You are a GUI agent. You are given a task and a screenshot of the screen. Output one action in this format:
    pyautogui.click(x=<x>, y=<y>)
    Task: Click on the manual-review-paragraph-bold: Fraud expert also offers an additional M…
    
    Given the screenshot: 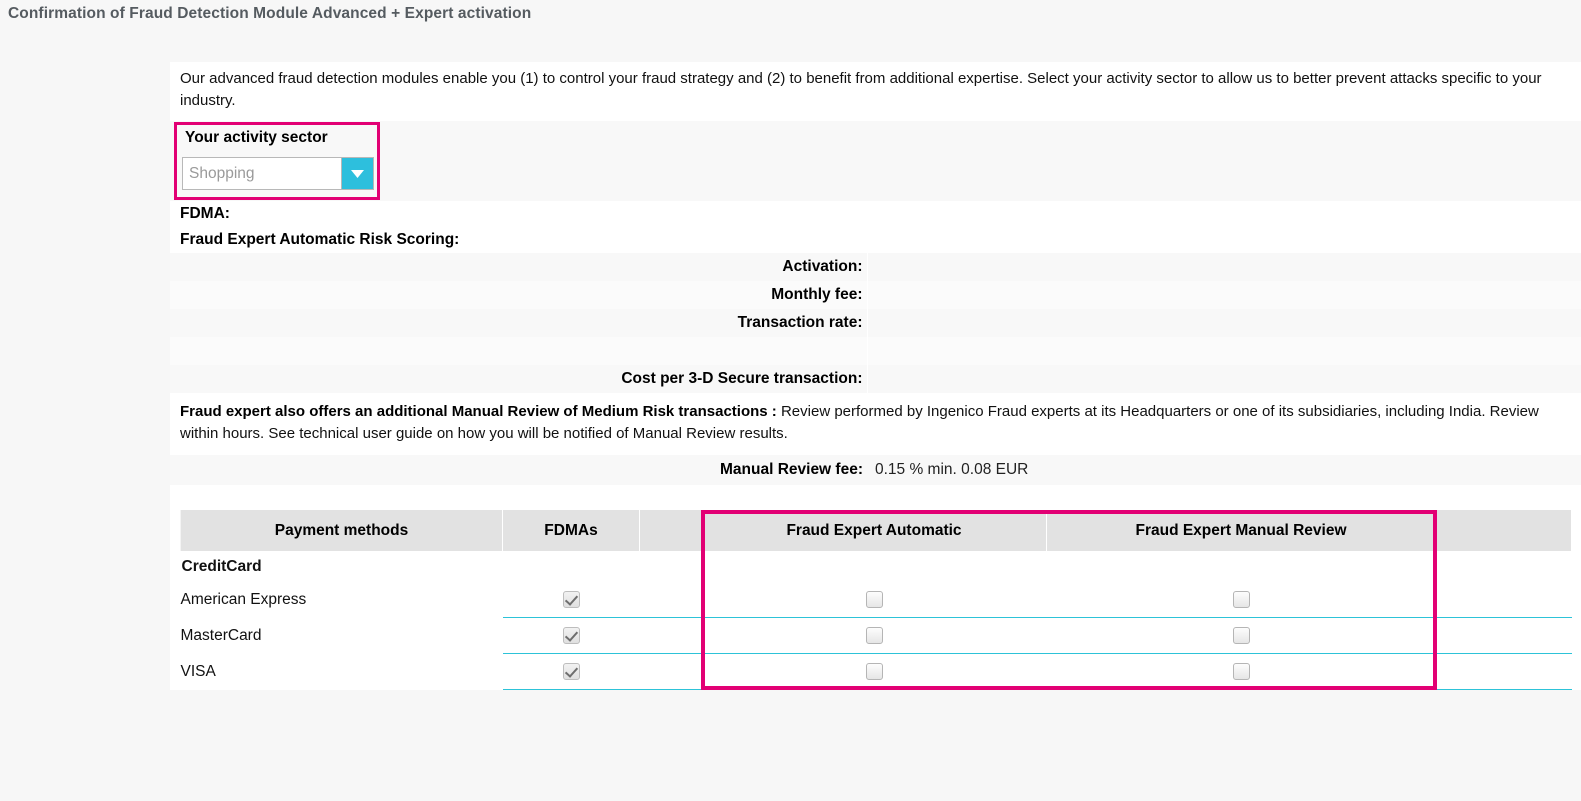 What is the action you would take?
    pyautogui.click(x=478, y=412)
    